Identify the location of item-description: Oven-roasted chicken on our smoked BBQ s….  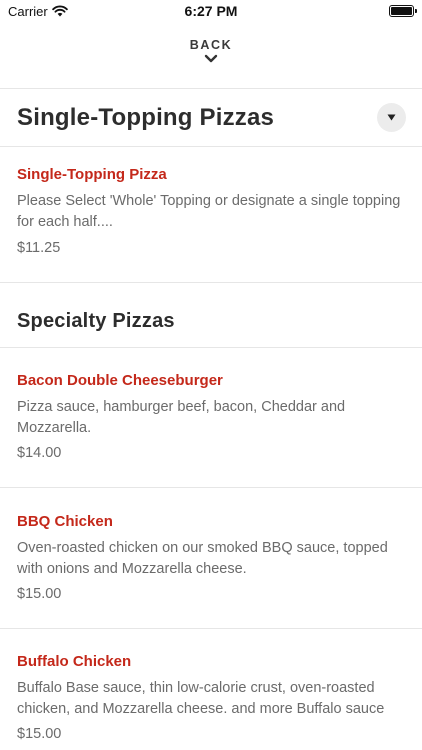
(202, 558).